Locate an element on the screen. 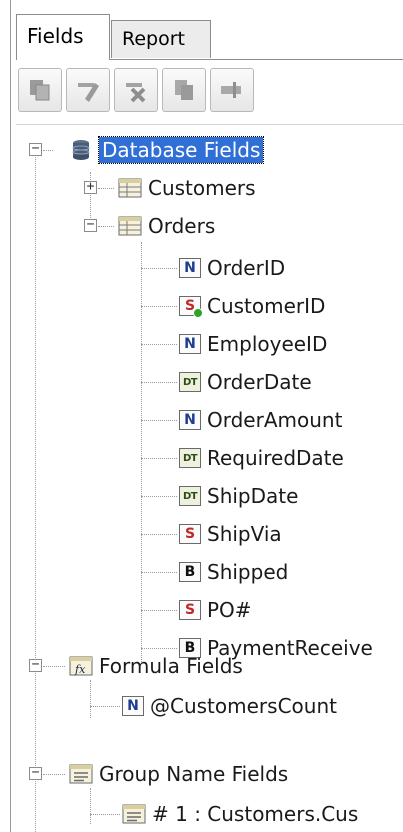 This screenshot has height=832, width=403. field-employeeid: N EmployeeID is located at coordinates (234, 344).